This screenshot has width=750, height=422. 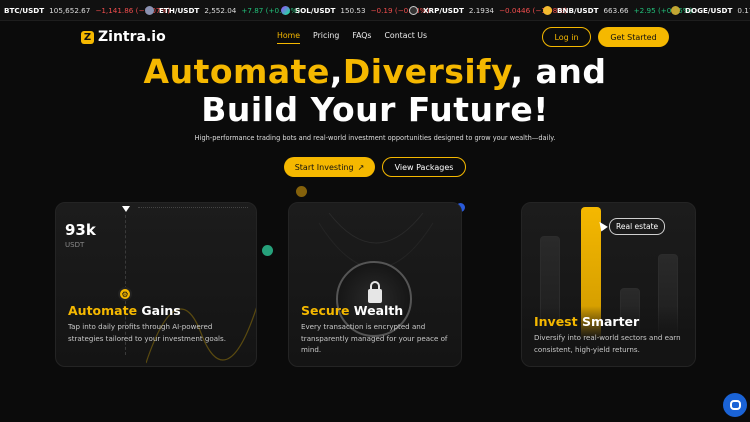 What do you see at coordinates (301, 191) in the screenshot?
I see `coin-icon` at bounding box center [301, 191].